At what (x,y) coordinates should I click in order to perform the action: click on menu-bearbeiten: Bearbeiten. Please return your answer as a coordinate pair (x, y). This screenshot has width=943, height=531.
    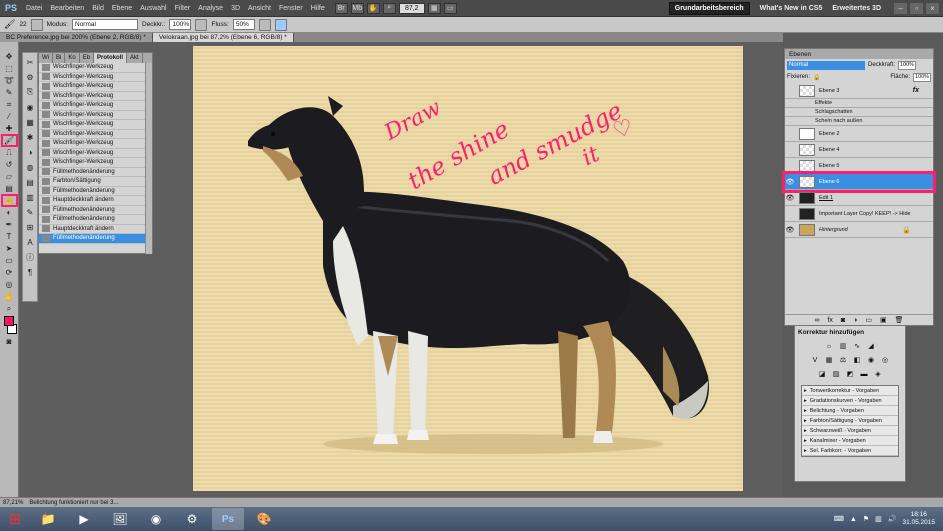
    Looking at the image, I should click on (67, 8).